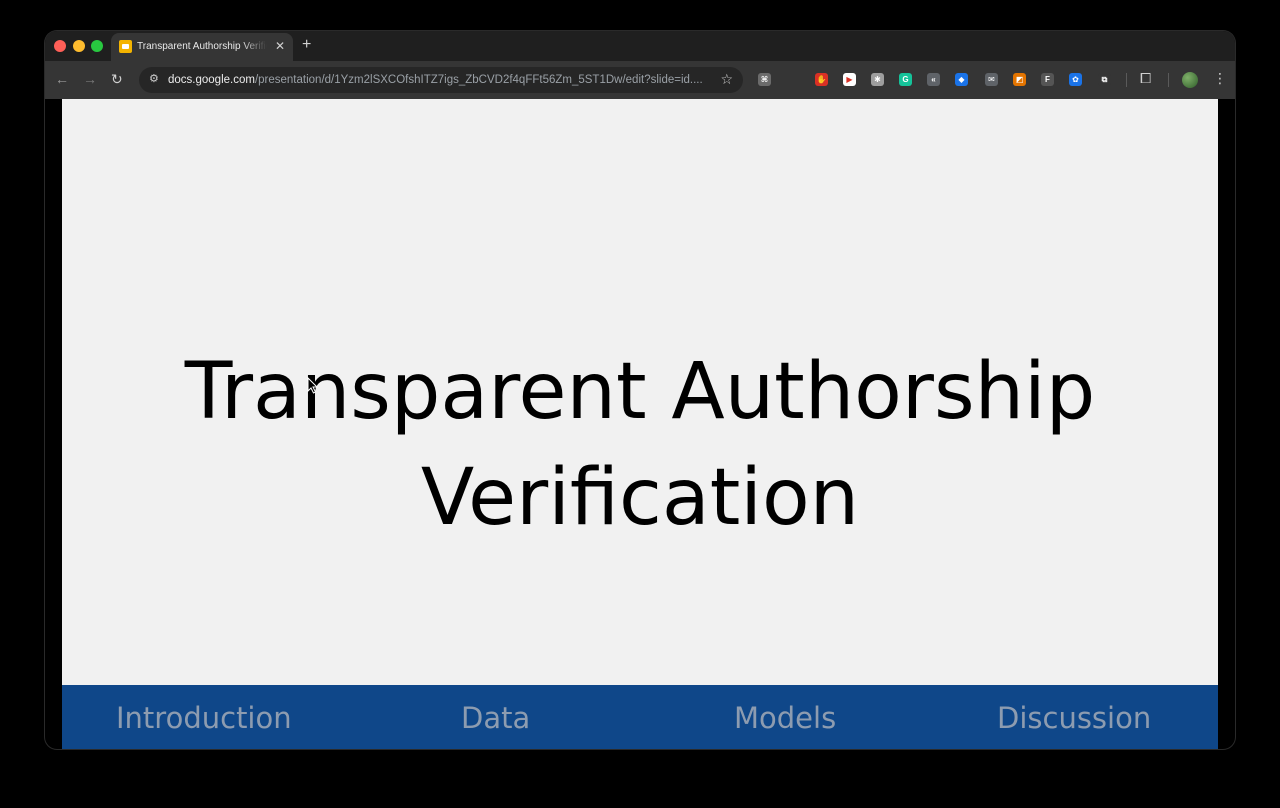 The width and height of the screenshot is (1280, 808). What do you see at coordinates (1019, 79) in the screenshot?
I see `ext-9-icon: ◩` at bounding box center [1019, 79].